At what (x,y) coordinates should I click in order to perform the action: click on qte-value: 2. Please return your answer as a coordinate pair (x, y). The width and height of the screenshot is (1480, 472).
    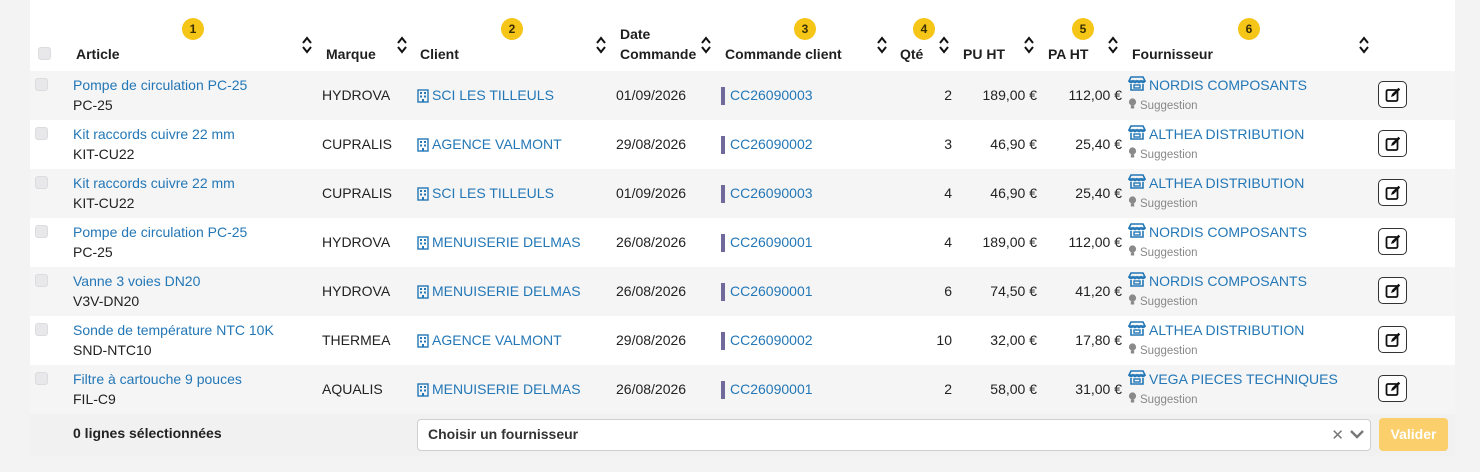
    Looking at the image, I should click on (948, 95).